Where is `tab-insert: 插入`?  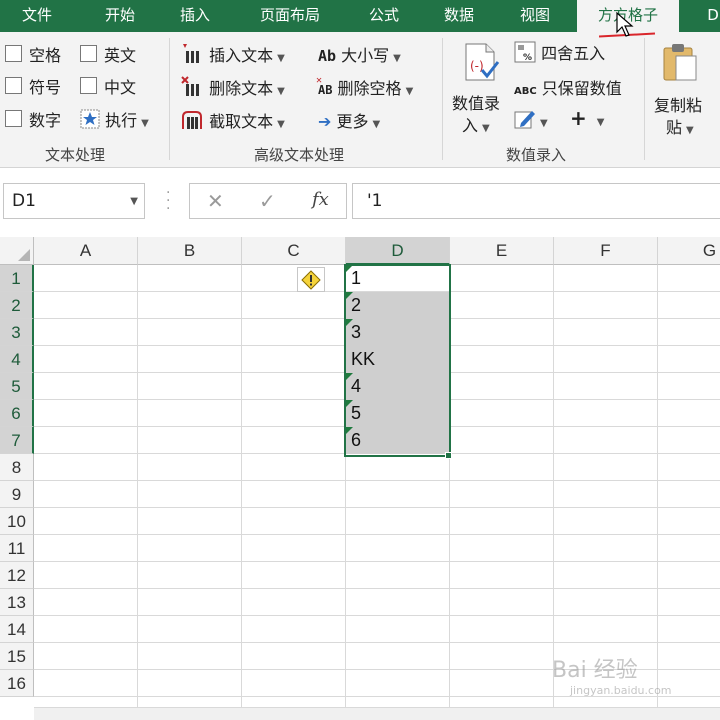
tab-insert: 插入 is located at coordinates (195, 16).